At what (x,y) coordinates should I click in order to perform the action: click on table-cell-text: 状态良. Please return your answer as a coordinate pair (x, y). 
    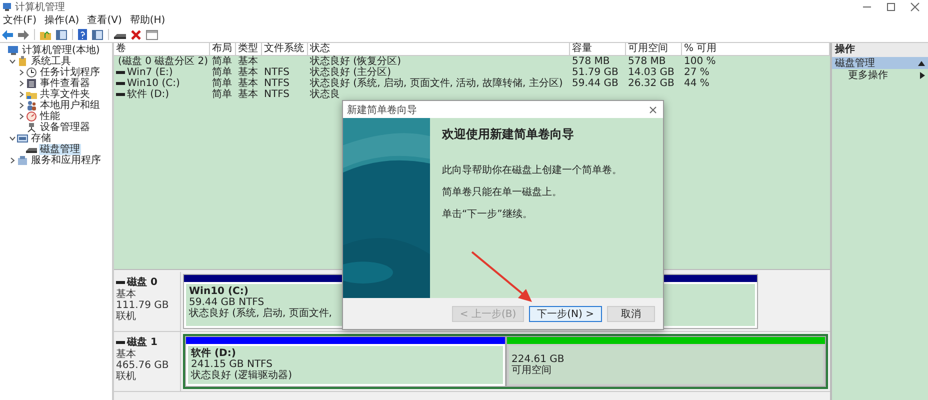
    Looking at the image, I should click on (325, 94).